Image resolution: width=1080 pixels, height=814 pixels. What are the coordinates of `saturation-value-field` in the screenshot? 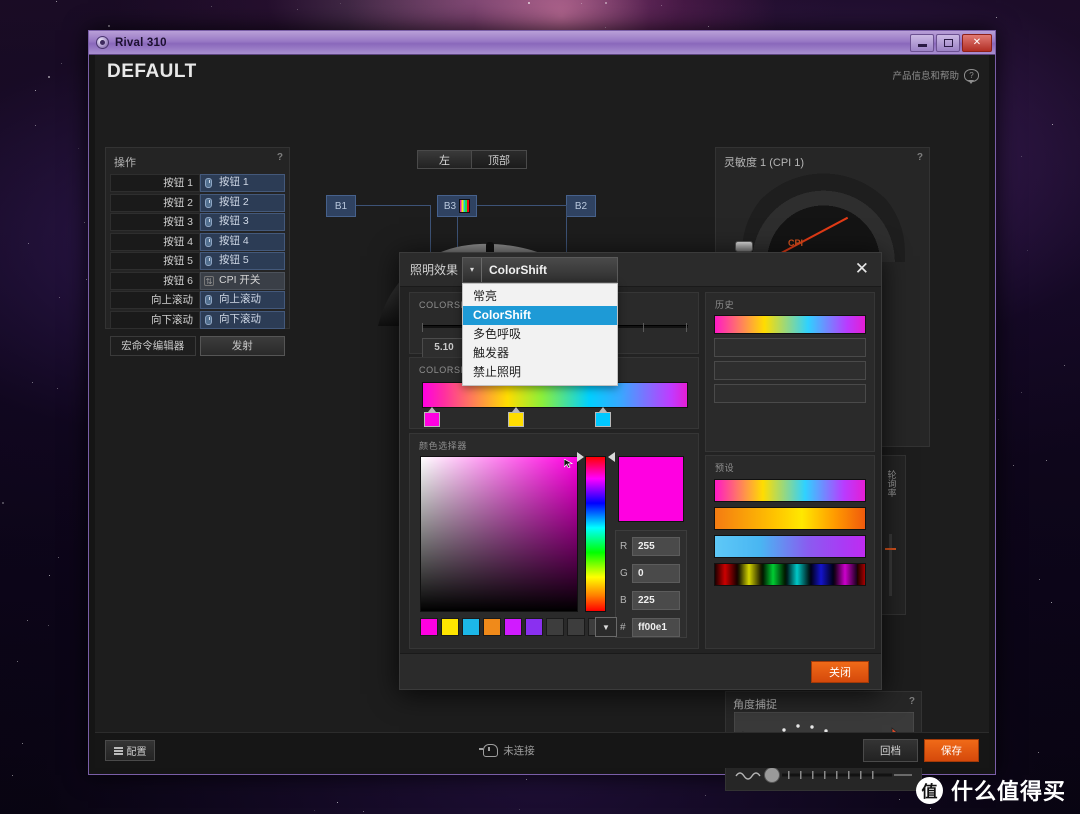 It's located at (499, 534).